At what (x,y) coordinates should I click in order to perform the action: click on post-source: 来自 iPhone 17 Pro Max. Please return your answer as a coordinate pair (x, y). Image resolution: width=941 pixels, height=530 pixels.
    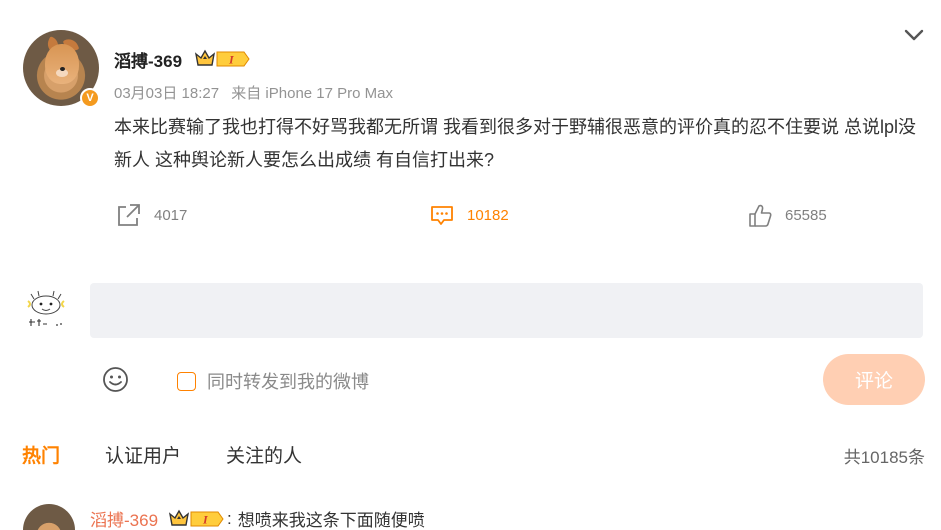
    Looking at the image, I should click on (312, 93).